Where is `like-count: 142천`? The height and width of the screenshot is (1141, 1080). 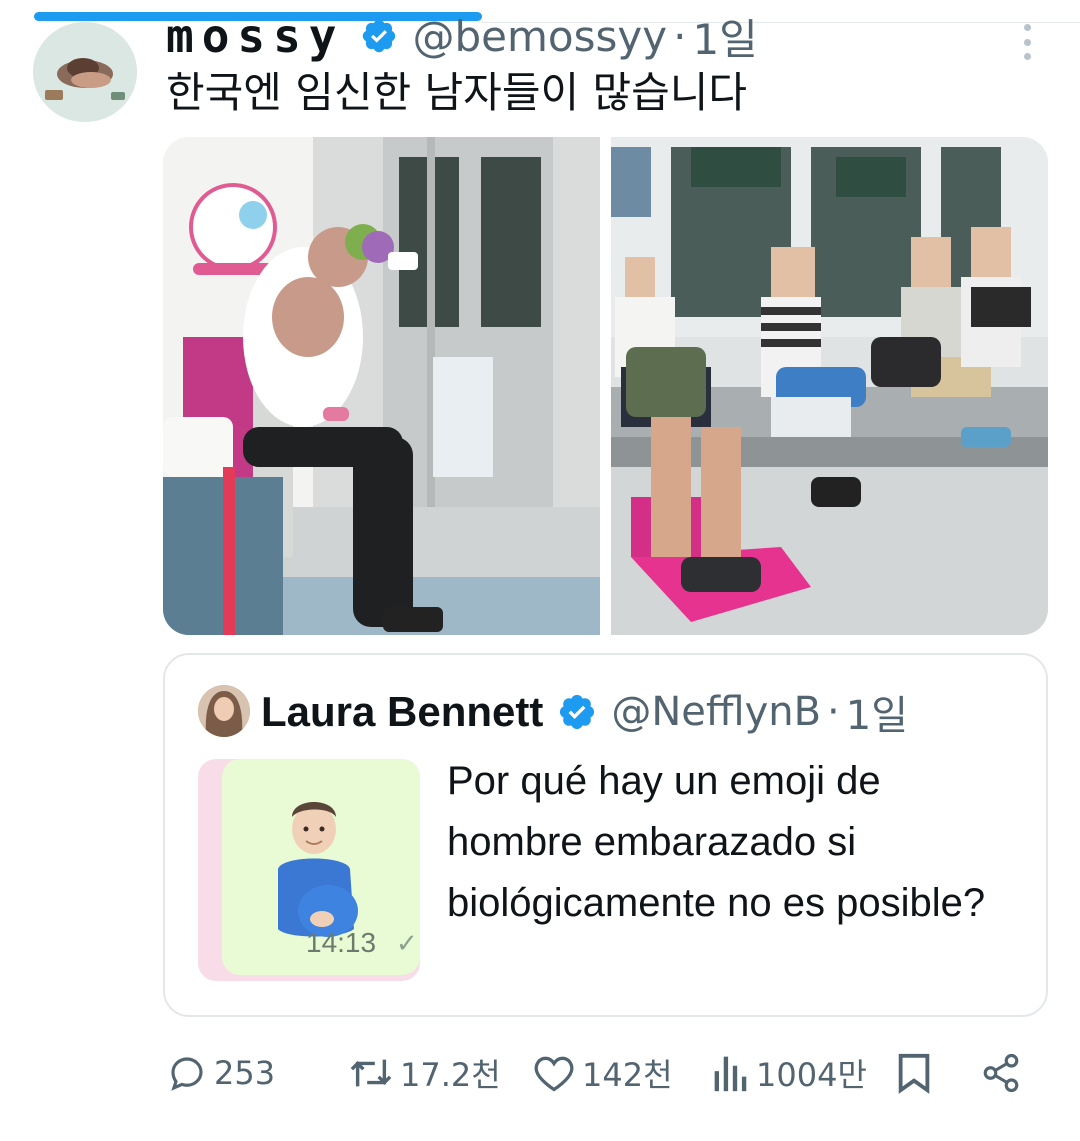
like-count: 142천 is located at coordinates (627, 1075).